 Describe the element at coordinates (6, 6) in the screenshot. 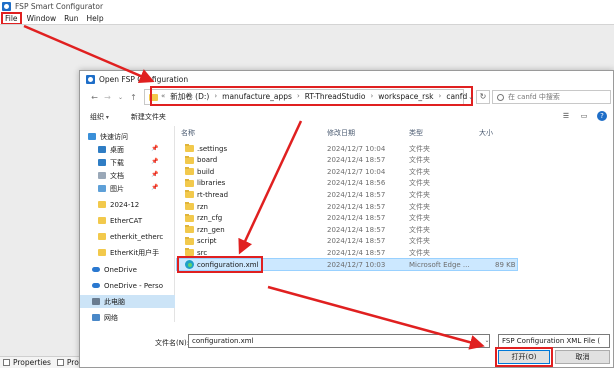

I see `app-logo-icon` at that location.